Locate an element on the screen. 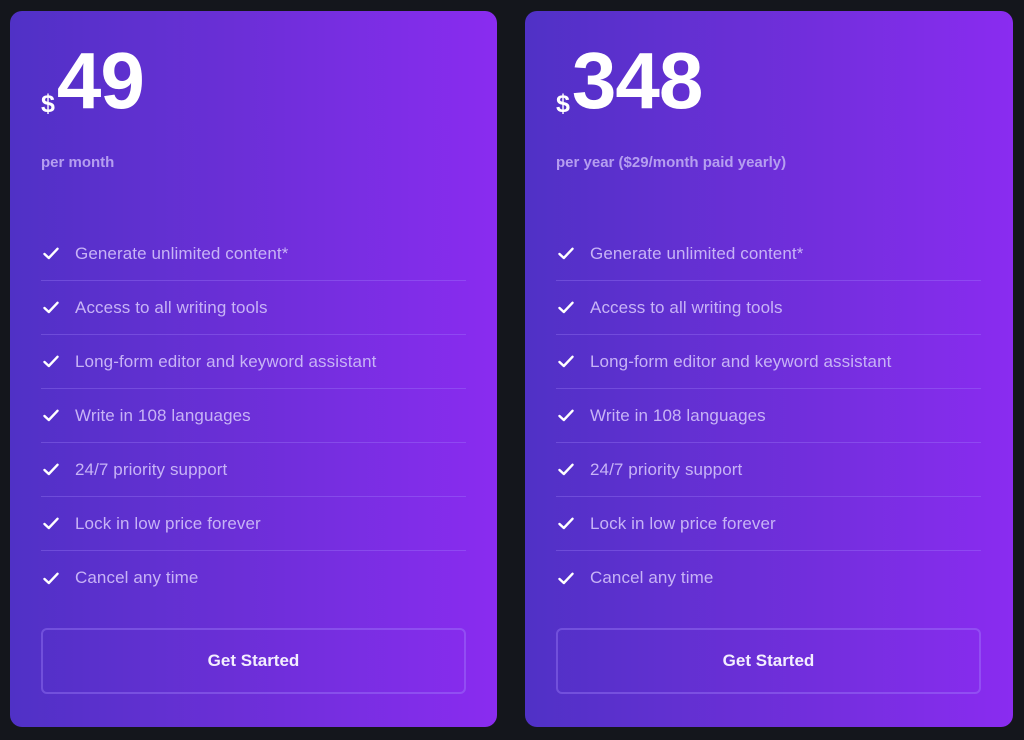 This screenshot has width=1024, height=740. price: $ 49 is located at coordinates (93, 80).